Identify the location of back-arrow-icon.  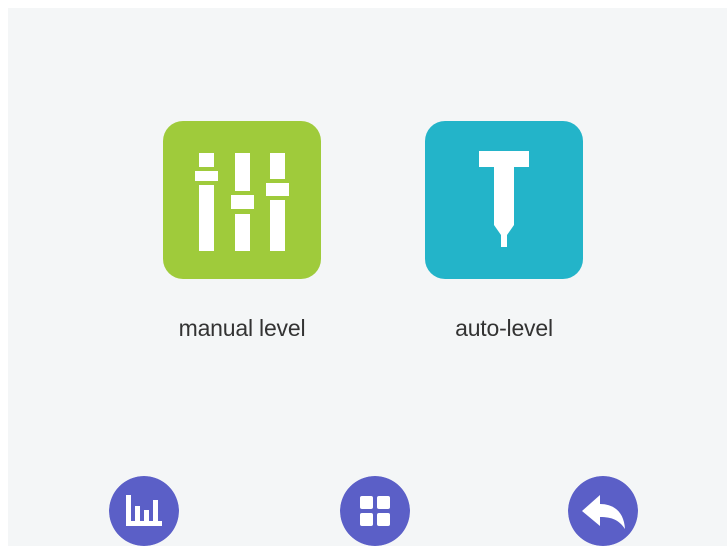
(603, 511).